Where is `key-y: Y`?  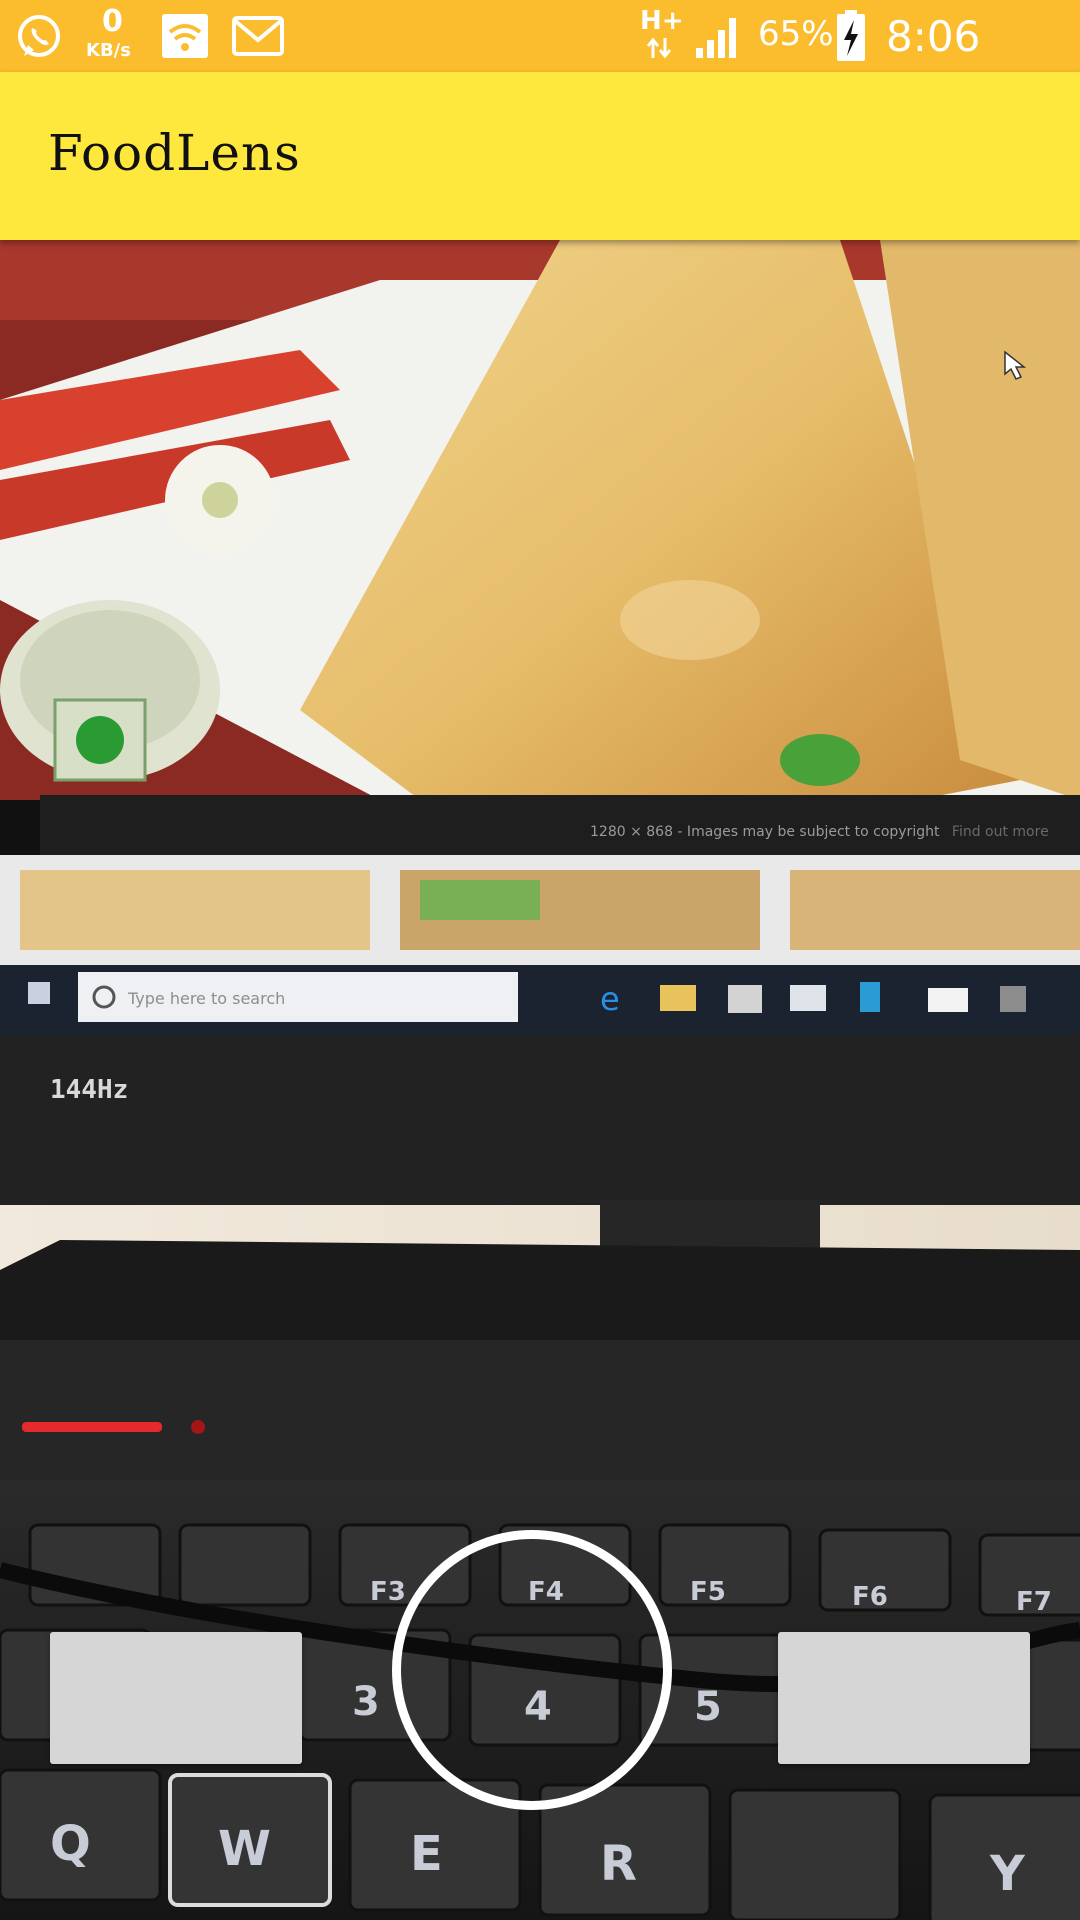
key-y: Y is located at coordinates (1007, 1874).